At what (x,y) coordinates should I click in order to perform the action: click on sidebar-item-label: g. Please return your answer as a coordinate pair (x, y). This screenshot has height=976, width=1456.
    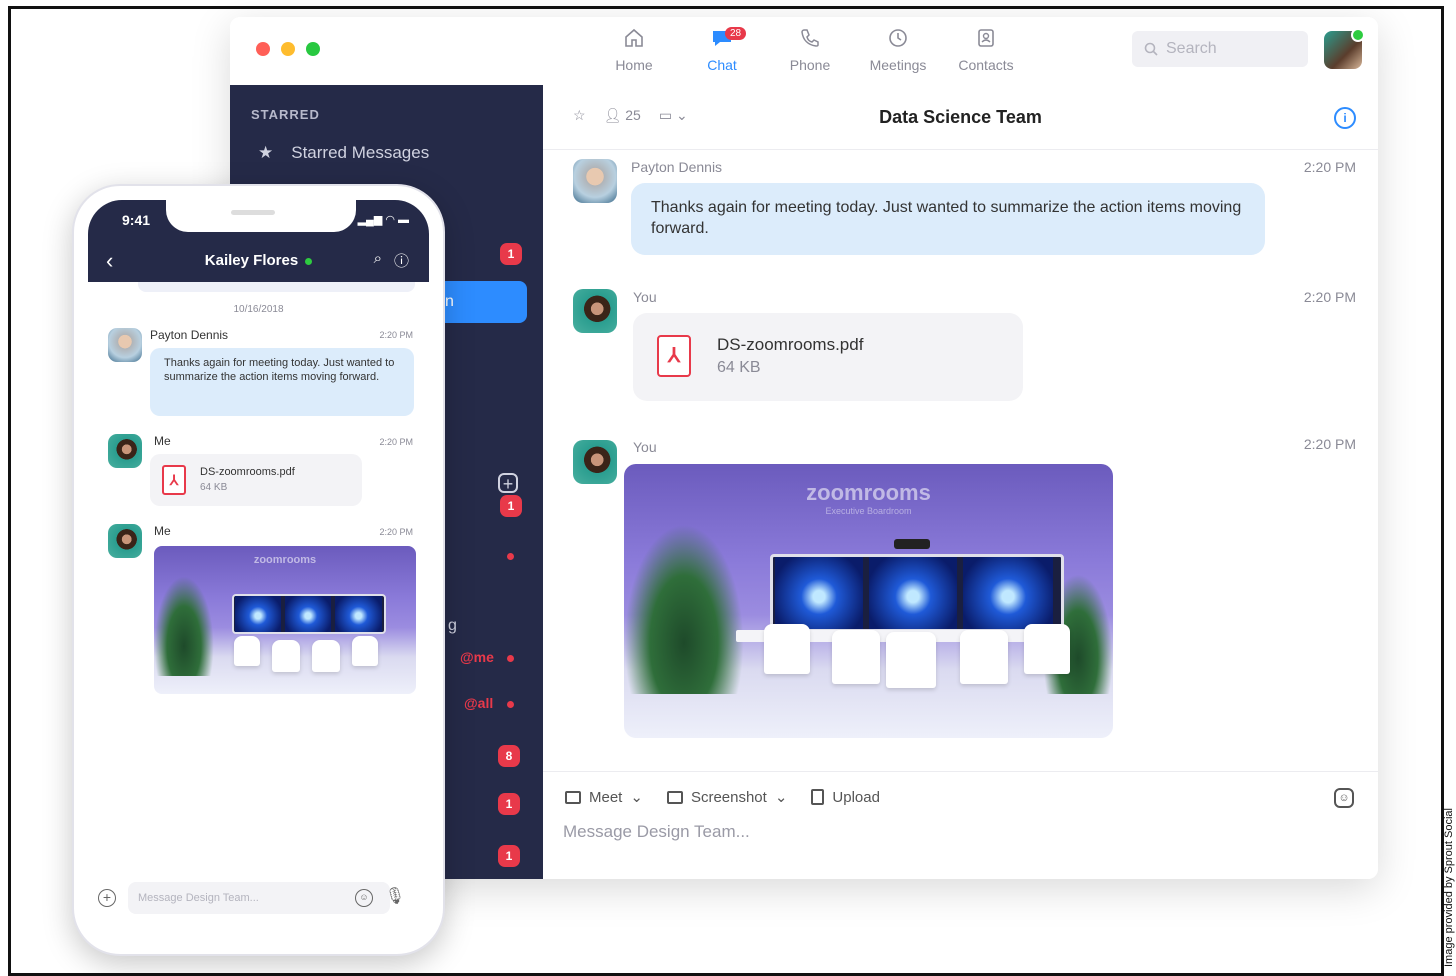
    Looking at the image, I should click on (452, 625).